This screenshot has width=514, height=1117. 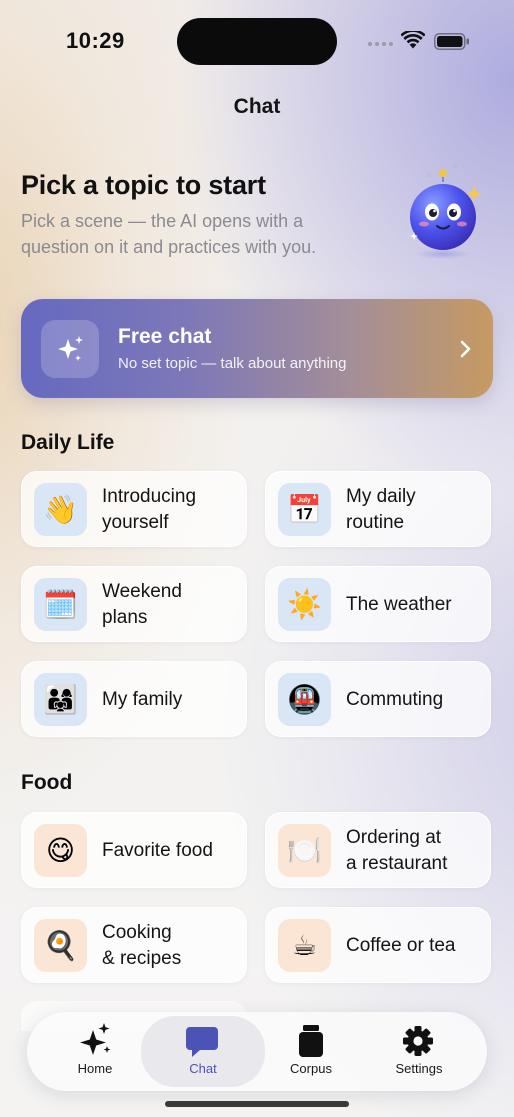 What do you see at coordinates (68, 442) in the screenshot?
I see `section-title-daily-life: Daily Life` at bounding box center [68, 442].